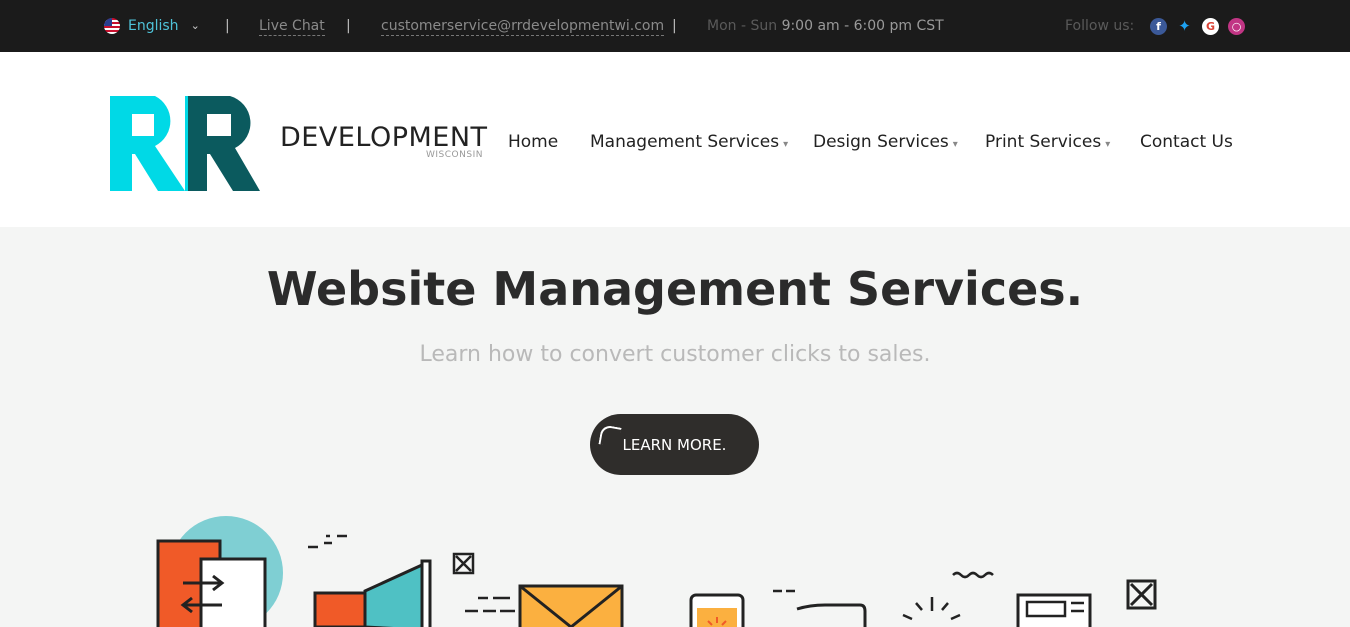  What do you see at coordinates (675, 289) in the screenshot?
I see `hero-title: Website Management Services.` at bounding box center [675, 289].